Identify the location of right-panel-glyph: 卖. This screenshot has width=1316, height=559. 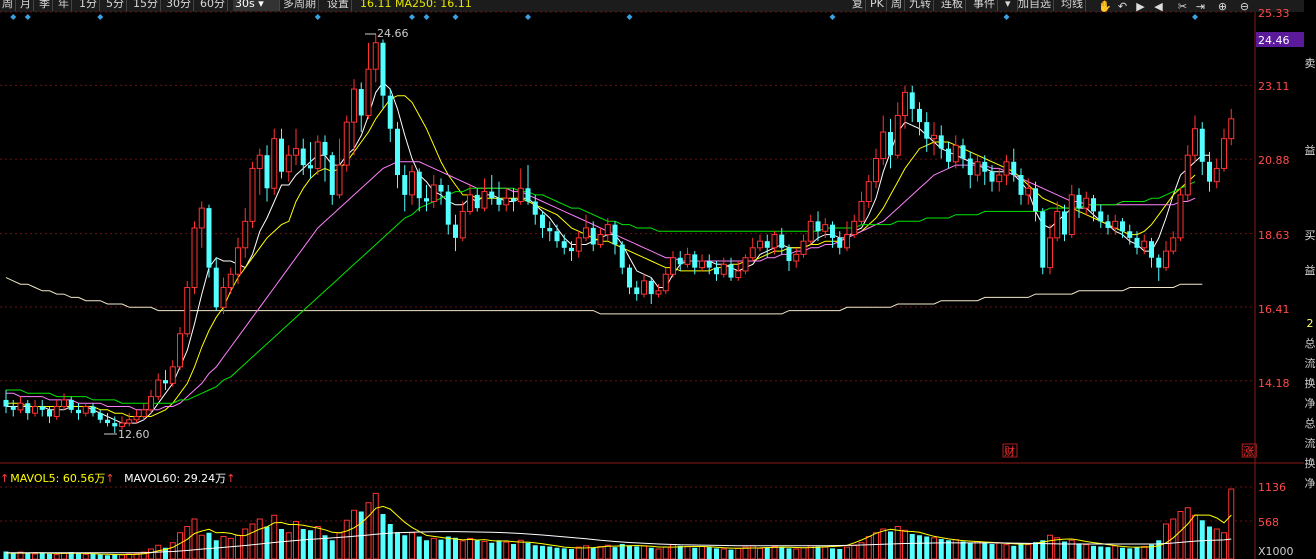
(1310, 63).